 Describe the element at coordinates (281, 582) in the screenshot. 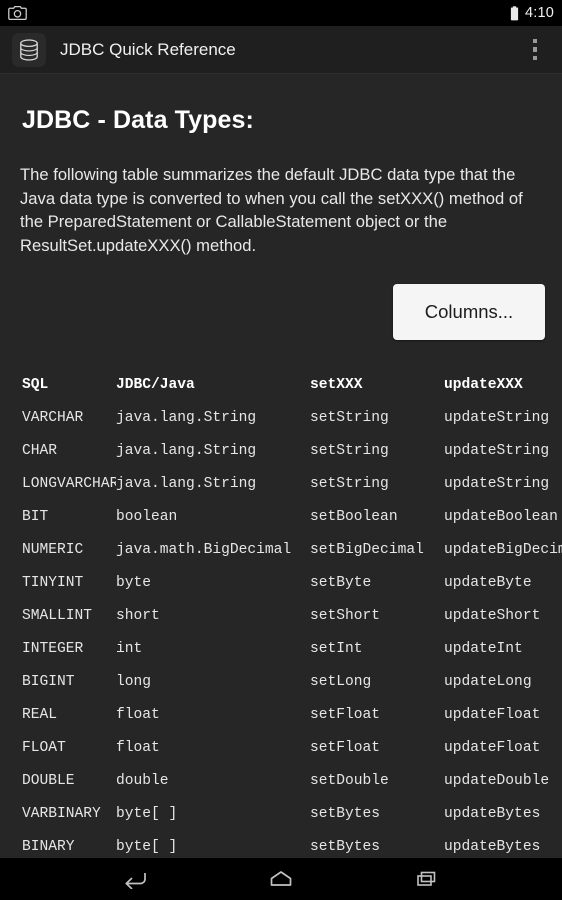

I see `table-row: TINYINT byte setByte updateByte` at that location.